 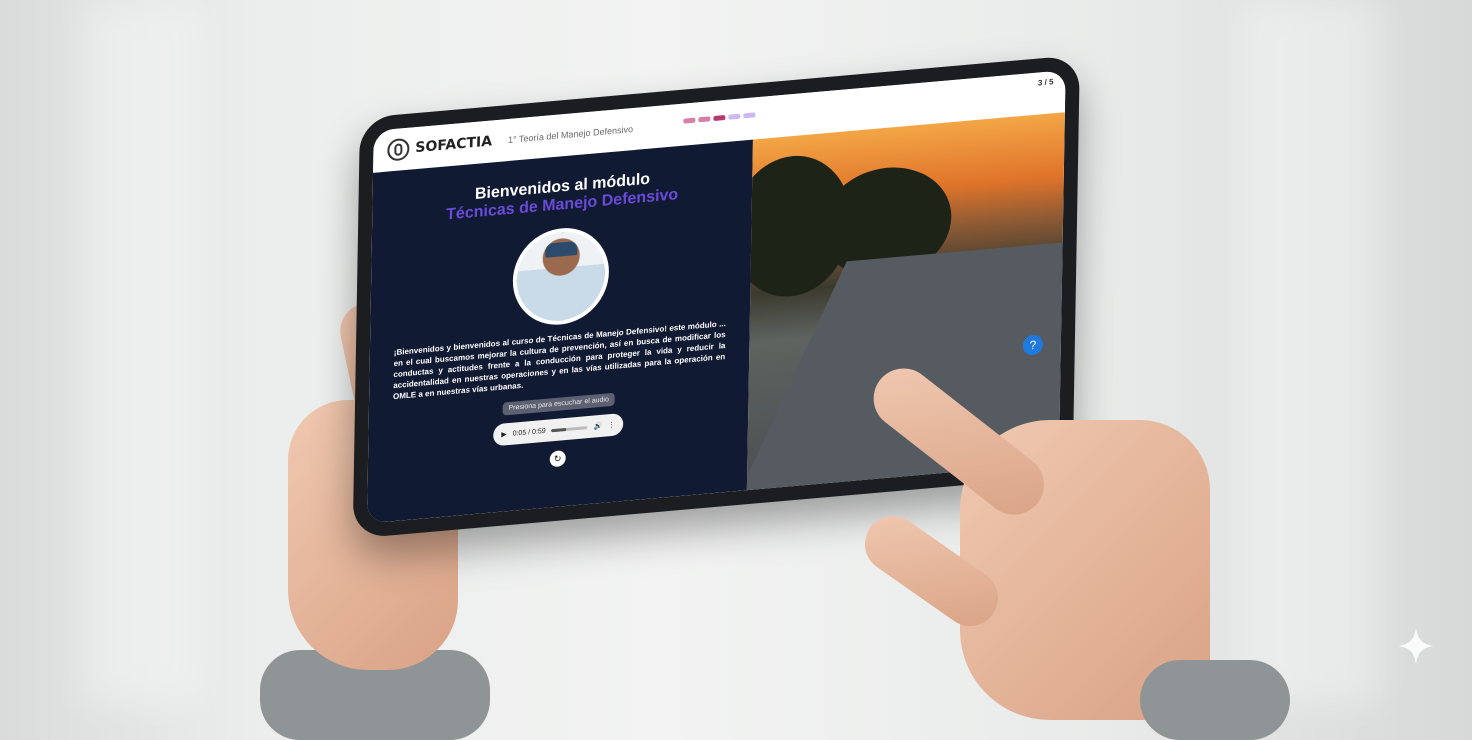 What do you see at coordinates (611, 425) in the screenshot?
I see `more-icon: ⋮` at bounding box center [611, 425].